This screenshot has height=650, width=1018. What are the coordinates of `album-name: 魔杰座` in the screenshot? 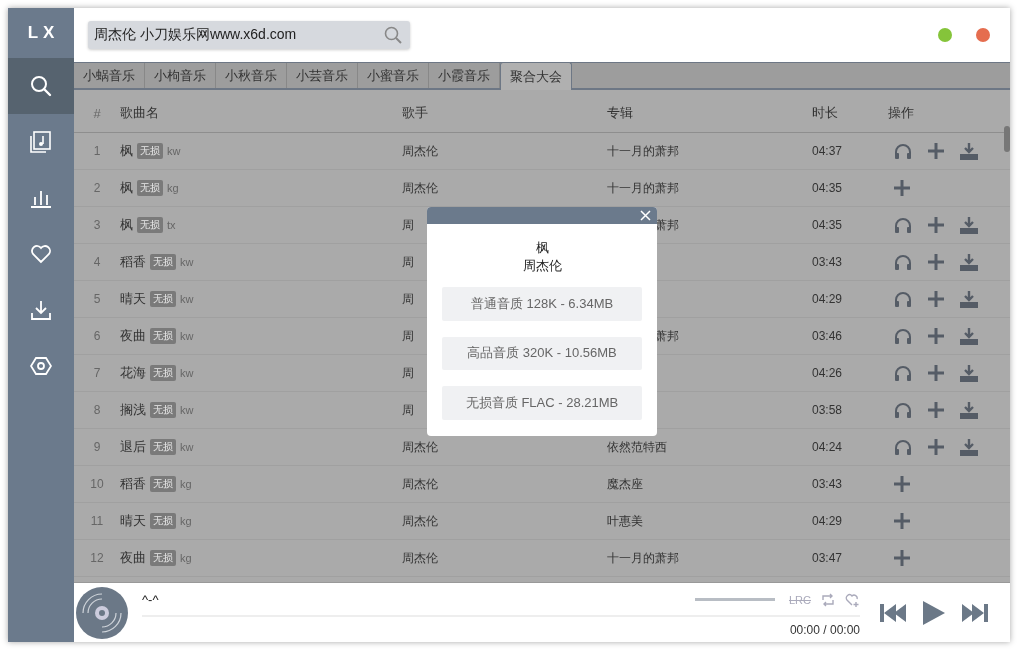 It's located at (625, 484).